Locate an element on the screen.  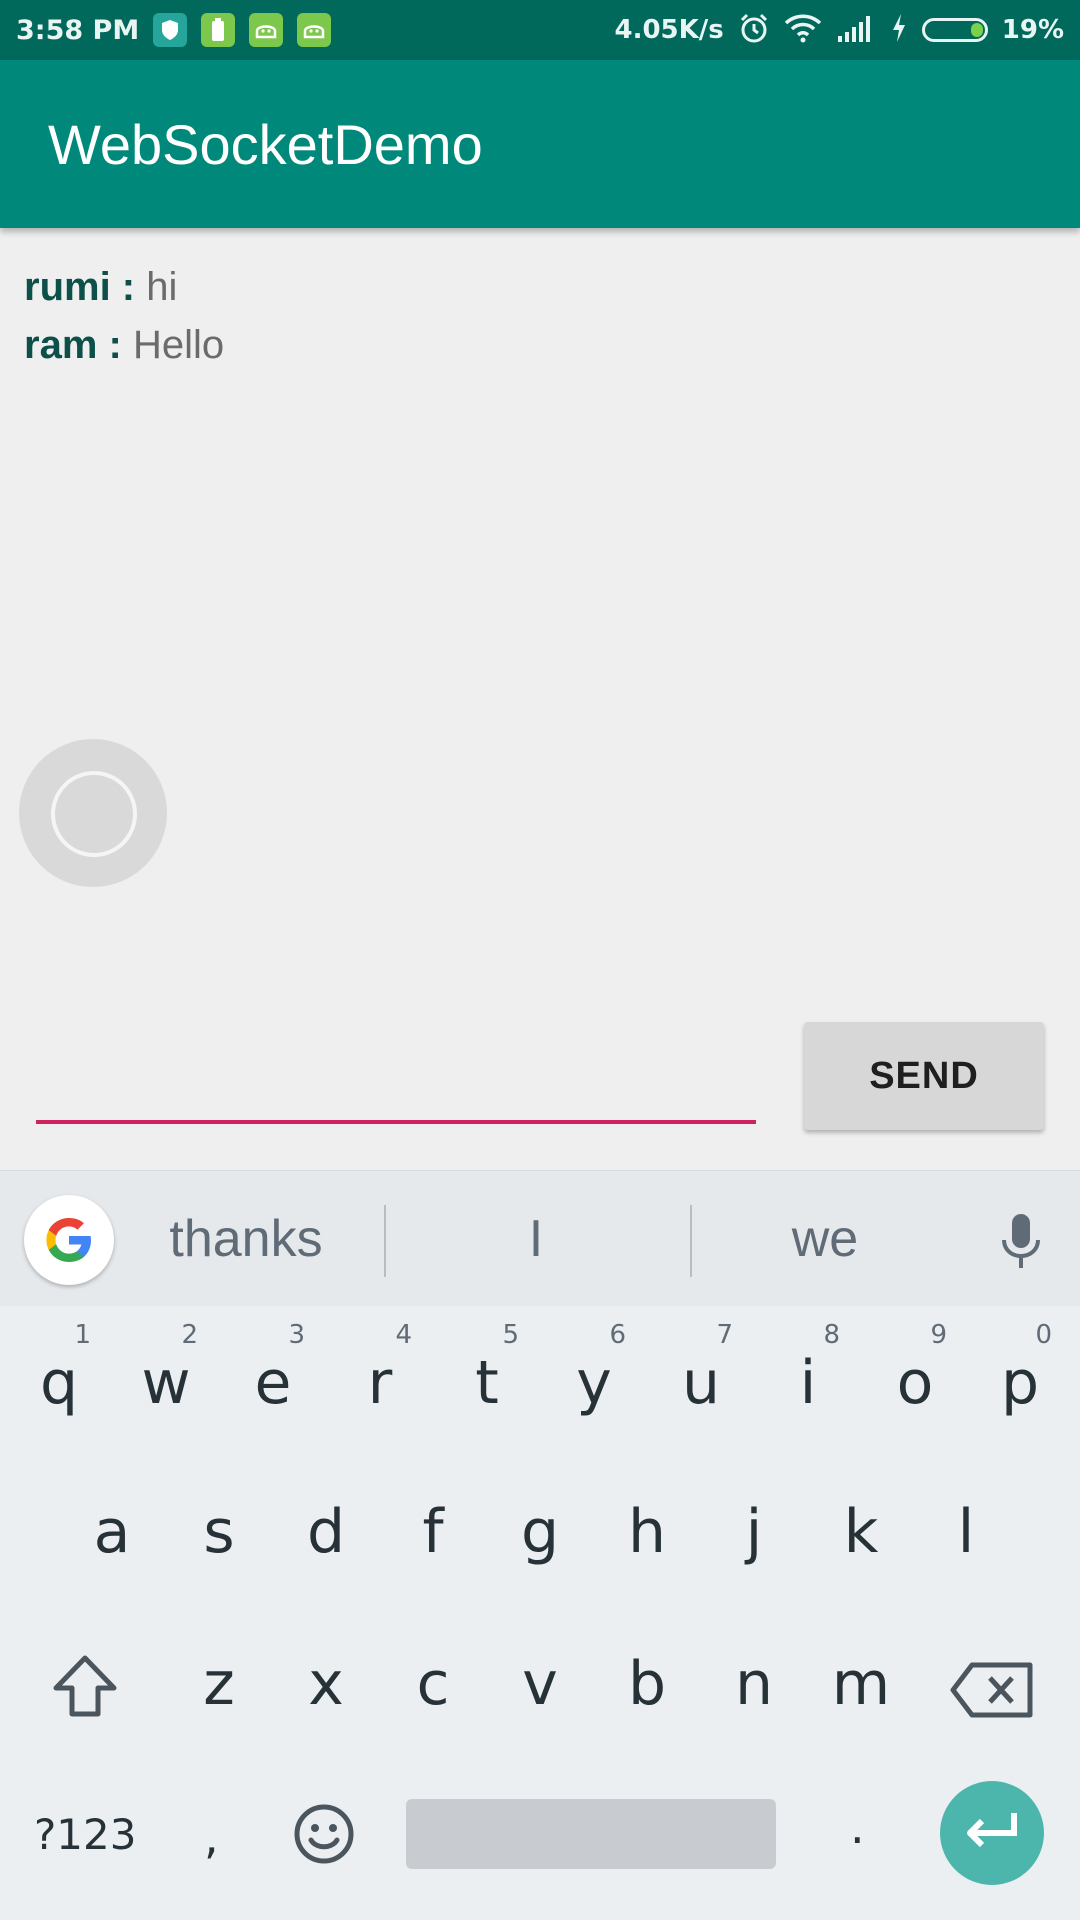
key-m: m is located at coordinates (861, 1684).